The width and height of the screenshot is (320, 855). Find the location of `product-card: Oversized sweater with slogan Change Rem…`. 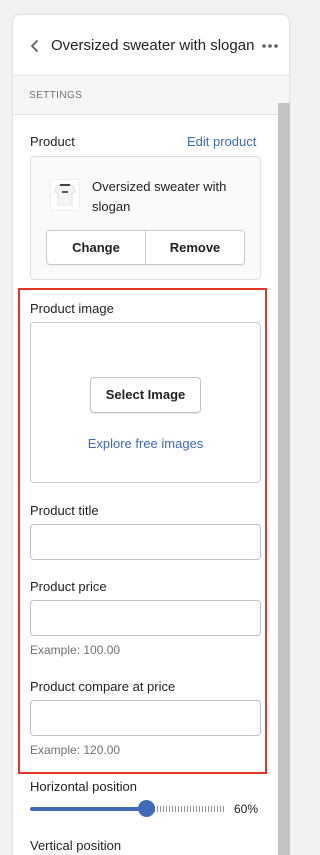

product-card: Oversized sweater with slogan Change Rem… is located at coordinates (145, 218).